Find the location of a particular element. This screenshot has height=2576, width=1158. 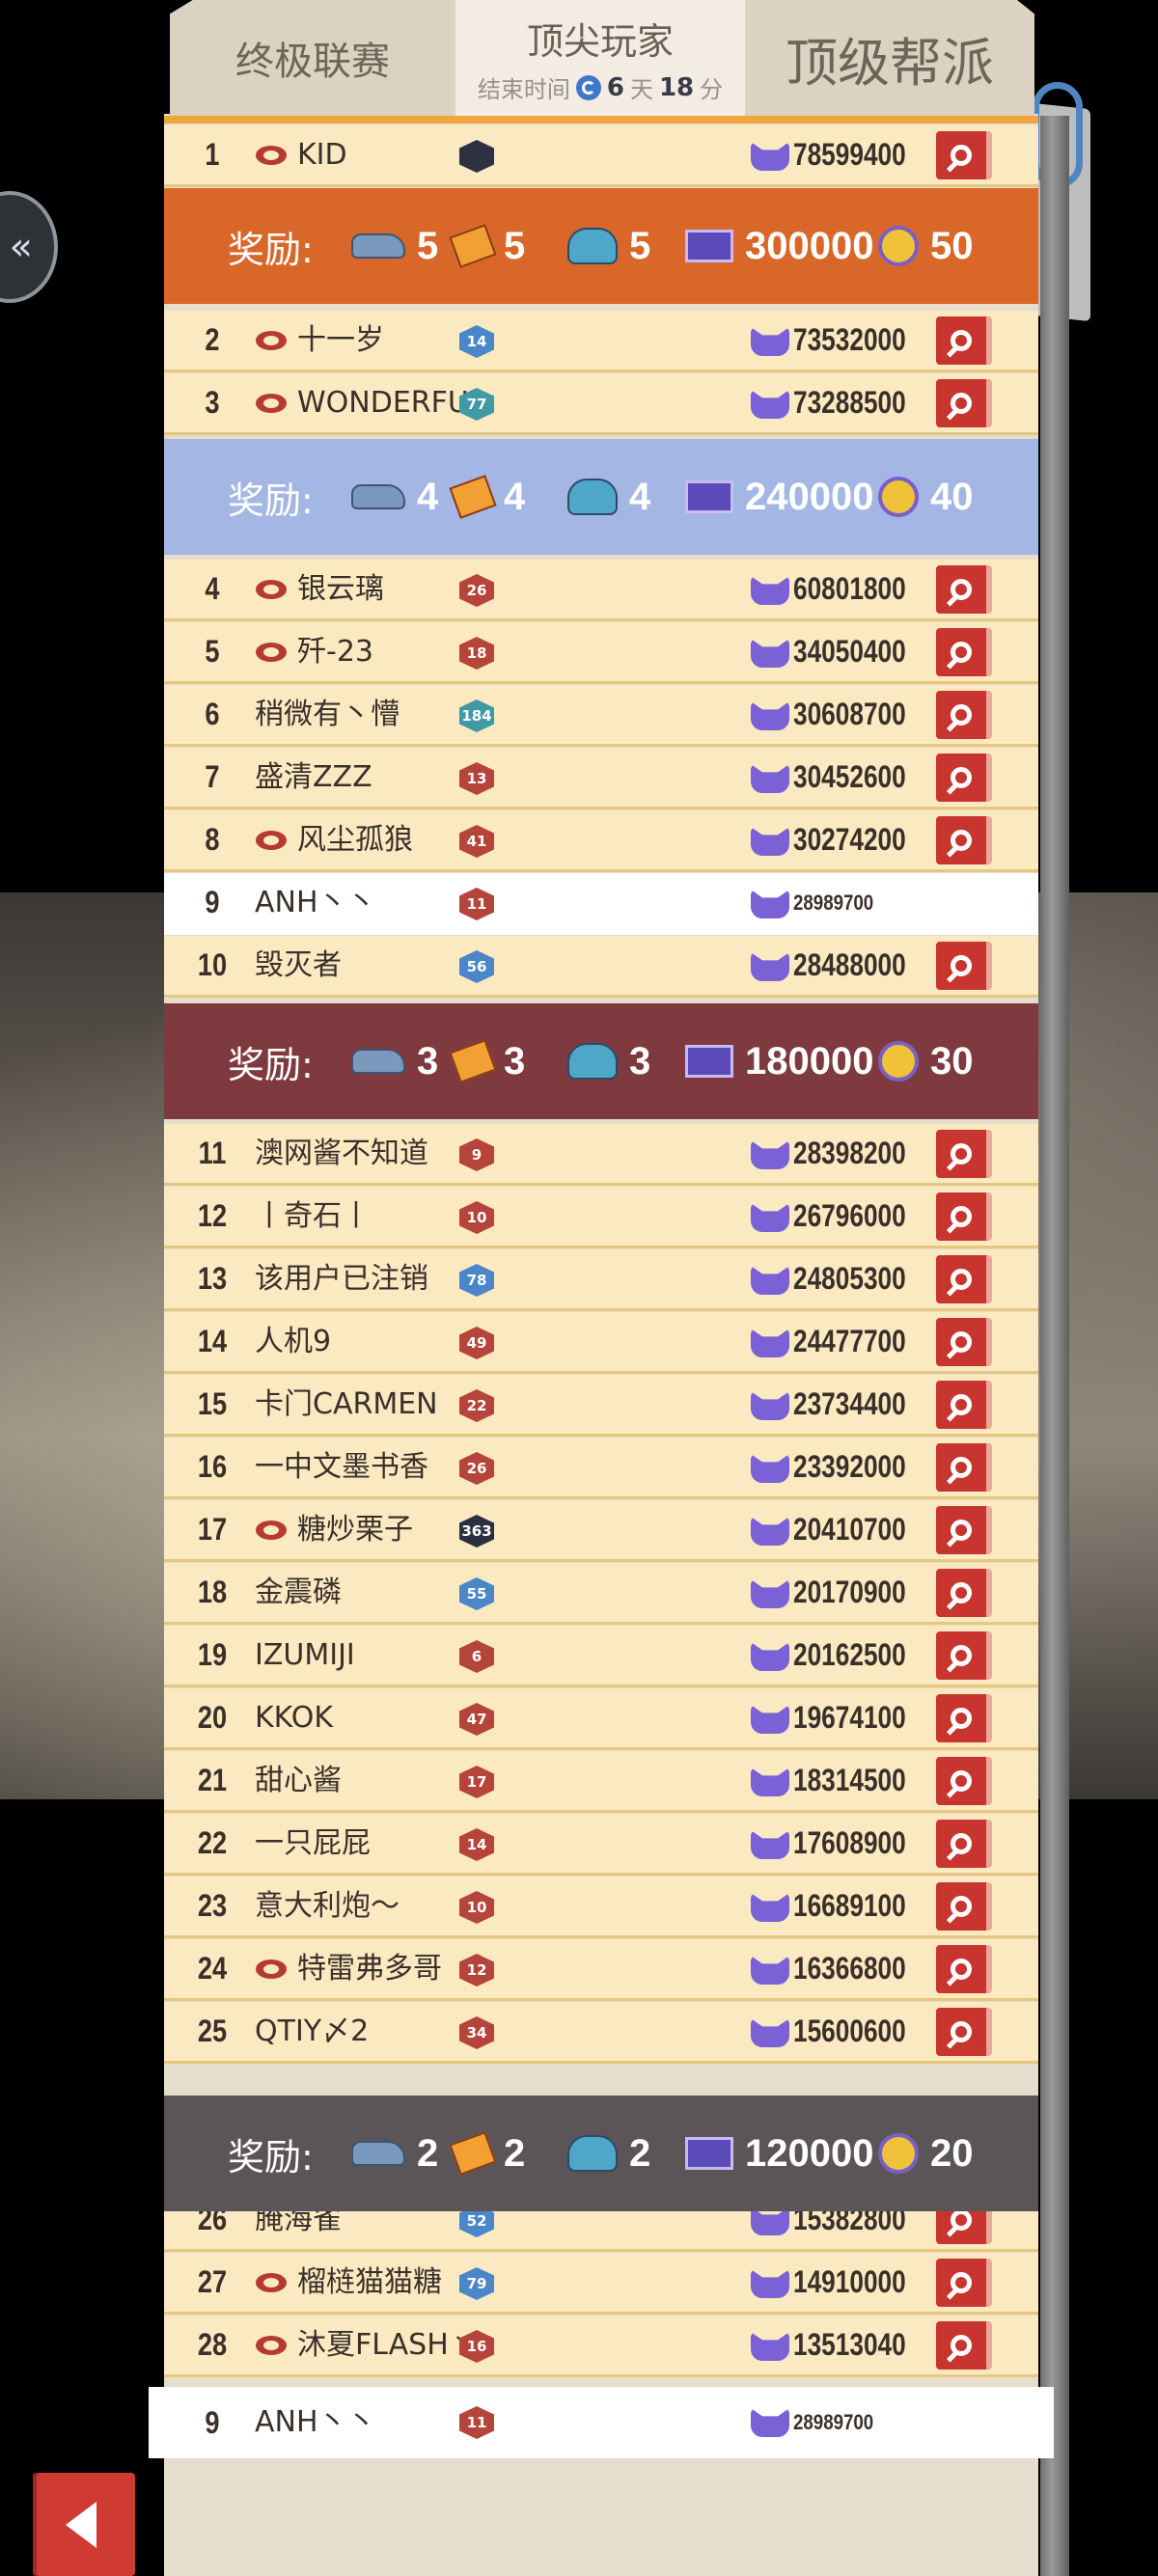

car-icon is located at coordinates (378, 246).